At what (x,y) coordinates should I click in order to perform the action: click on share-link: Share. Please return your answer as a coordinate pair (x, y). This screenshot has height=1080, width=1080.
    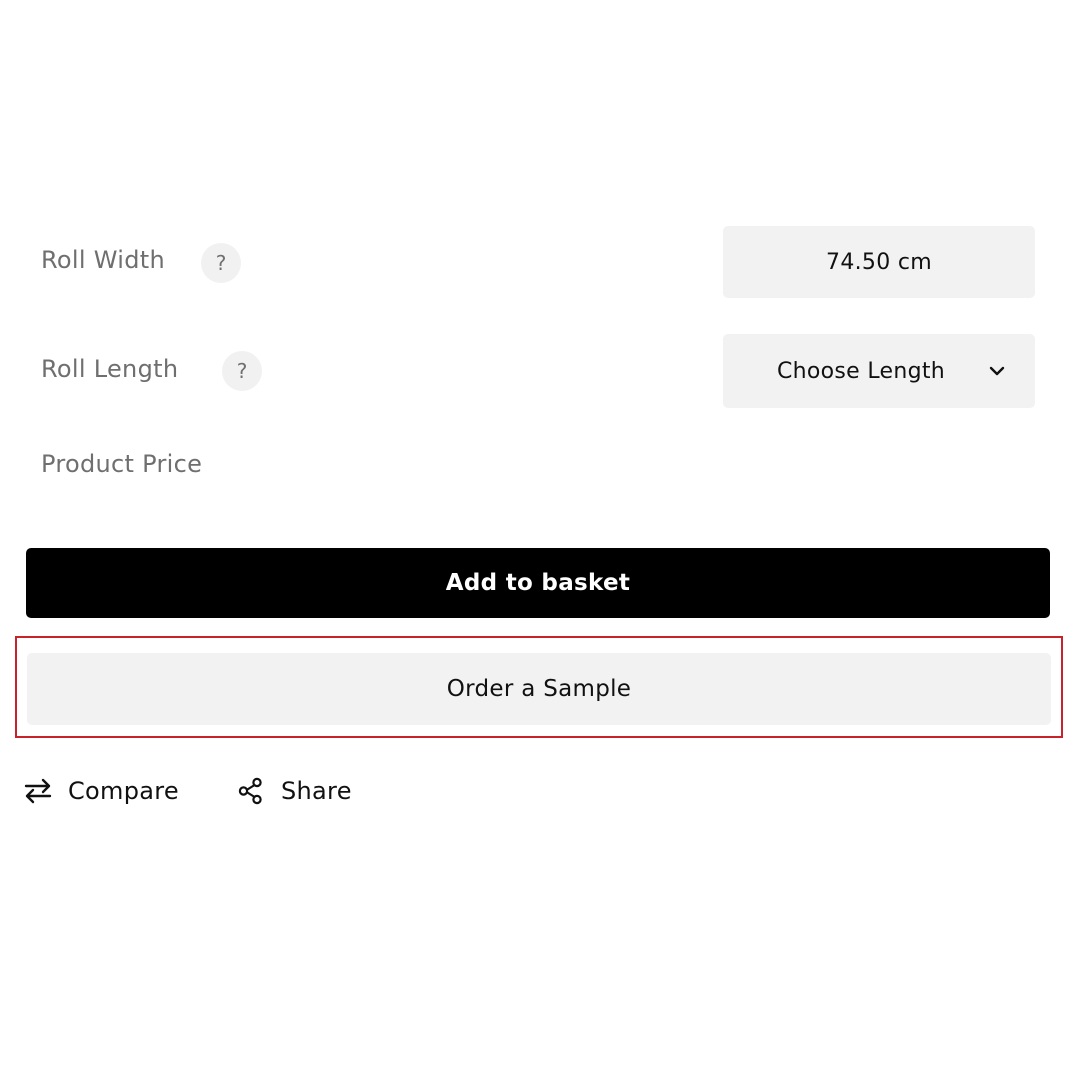
    Looking at the image, I should click on (294, 791).